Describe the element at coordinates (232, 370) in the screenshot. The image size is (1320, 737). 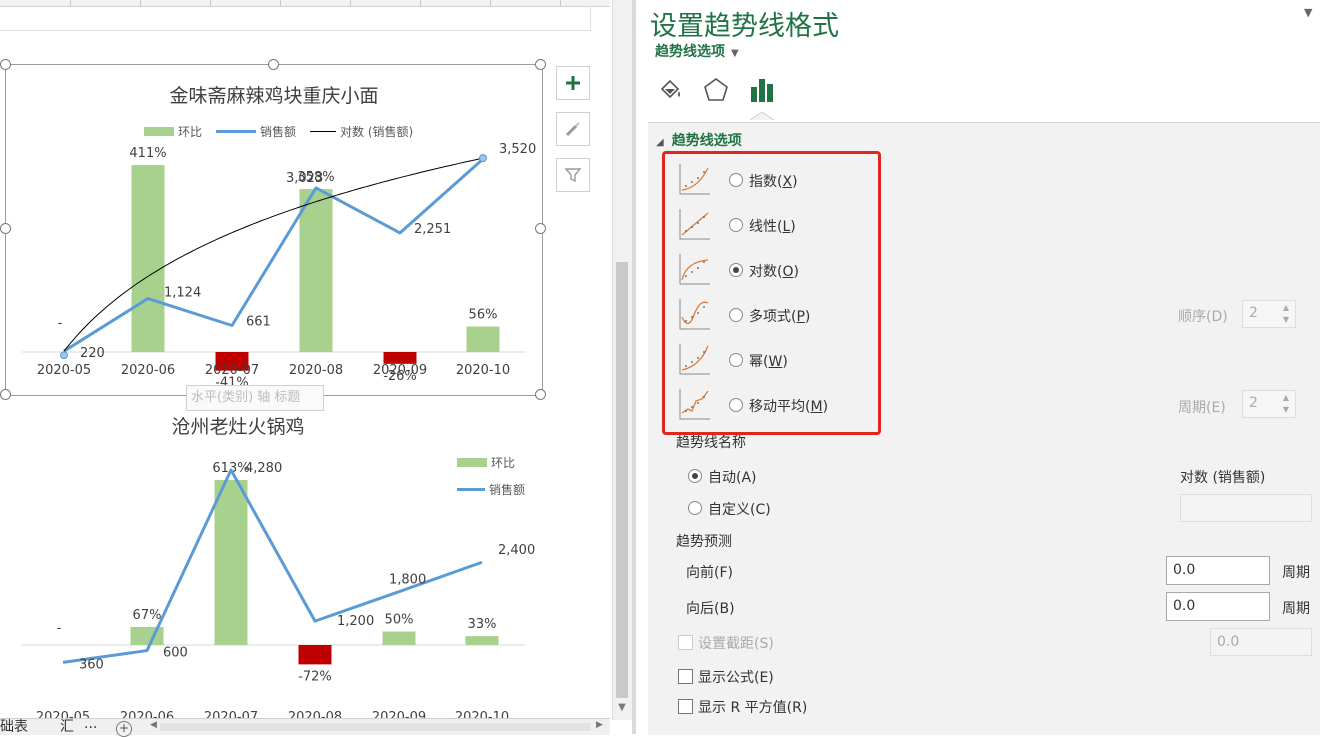
I see `category-tick-label: 2020-07` at that location.